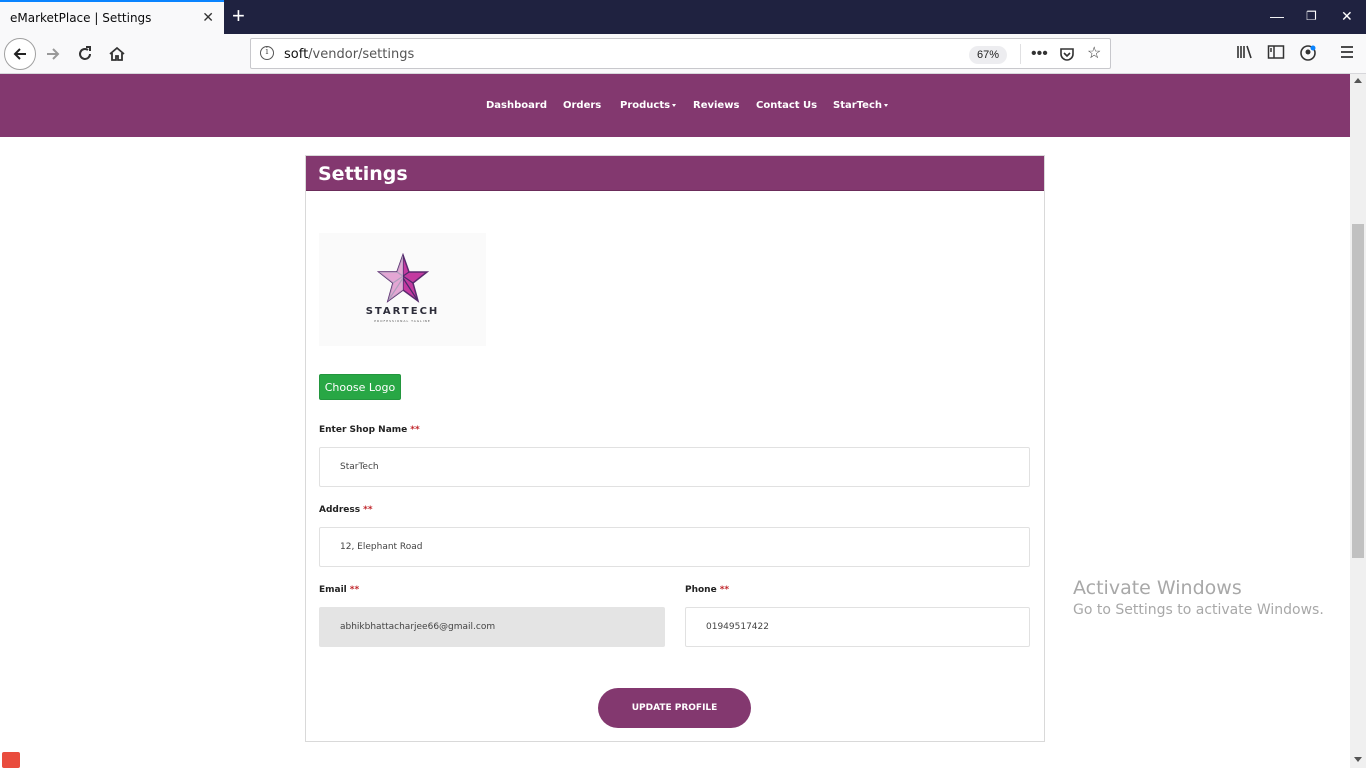  I want to click on bookmark-star-icon: ☆, so click(1094, 54).